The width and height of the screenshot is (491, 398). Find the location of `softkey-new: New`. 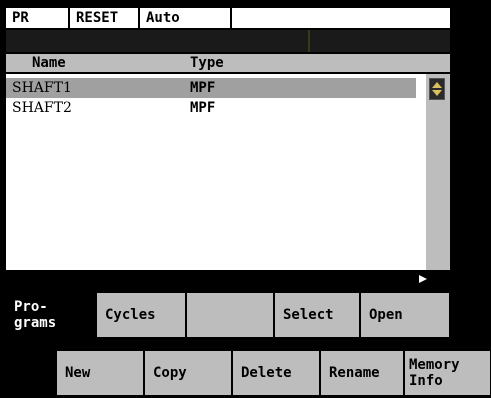

softkey-new: New is located at coordinates (100, 373).